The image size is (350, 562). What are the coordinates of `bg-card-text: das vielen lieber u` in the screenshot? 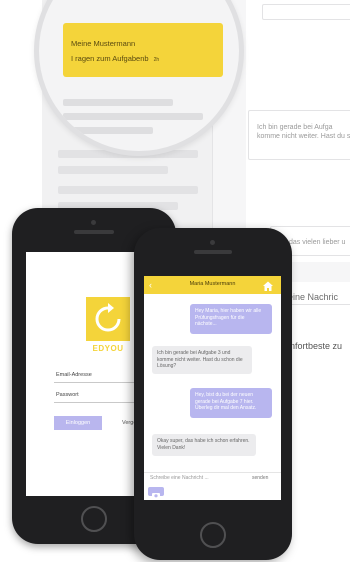 It's located at (317, 242).